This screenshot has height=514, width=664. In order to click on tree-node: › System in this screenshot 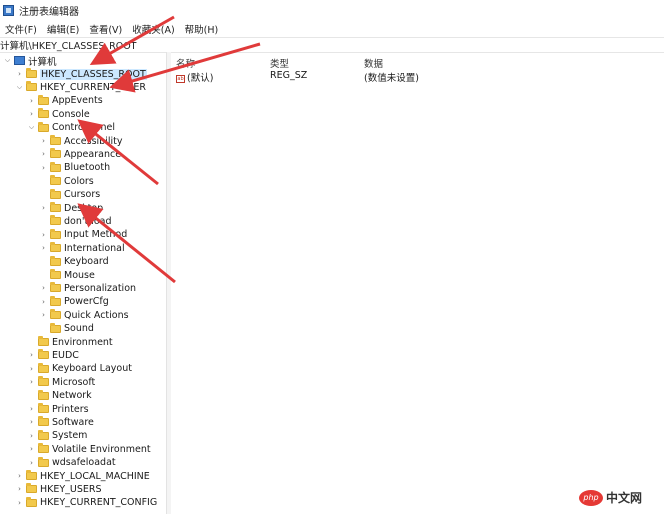, I will do `click(57, 435)`.